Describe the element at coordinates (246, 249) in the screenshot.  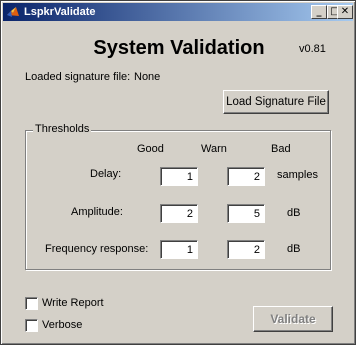
I see `frequency-response-bad-field` at that location.